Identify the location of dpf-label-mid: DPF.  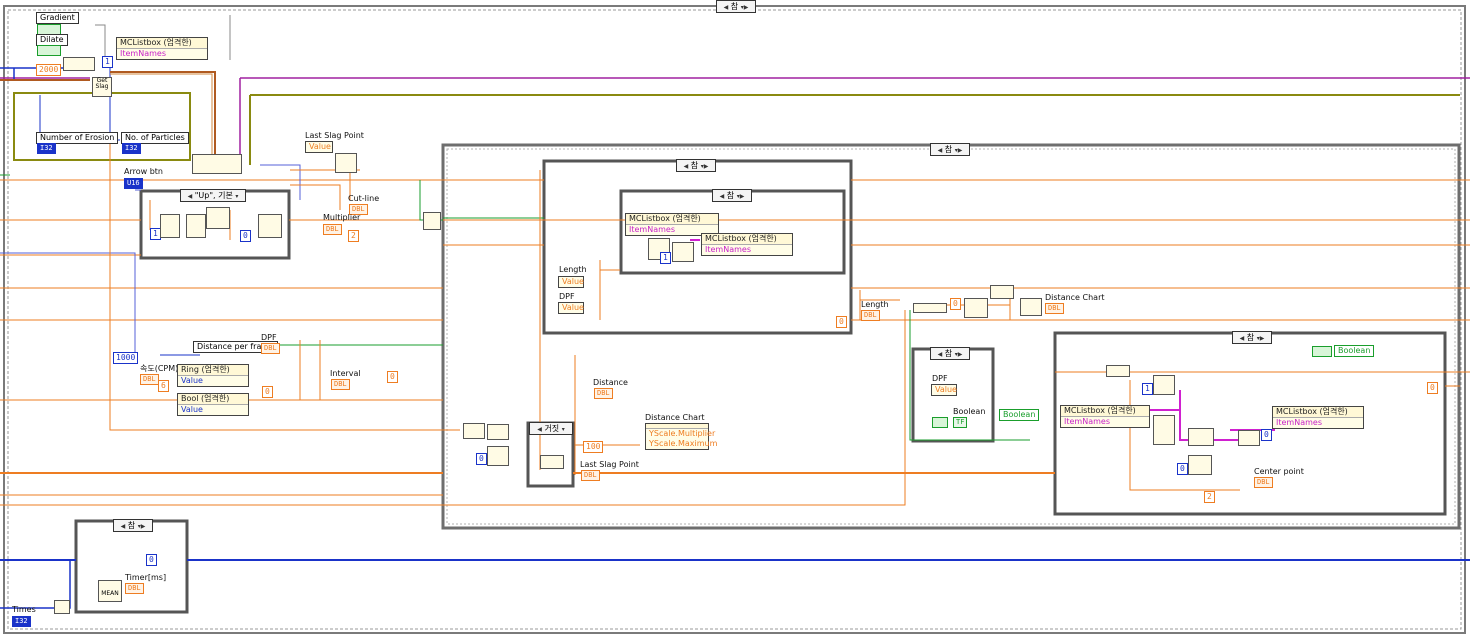
(567, 296).